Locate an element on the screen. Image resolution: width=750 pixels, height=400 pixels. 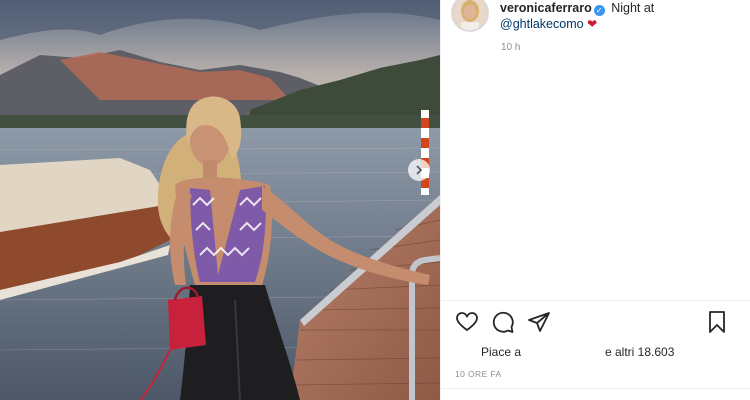
caption-text: Night at is located at coordinates (633, 8).